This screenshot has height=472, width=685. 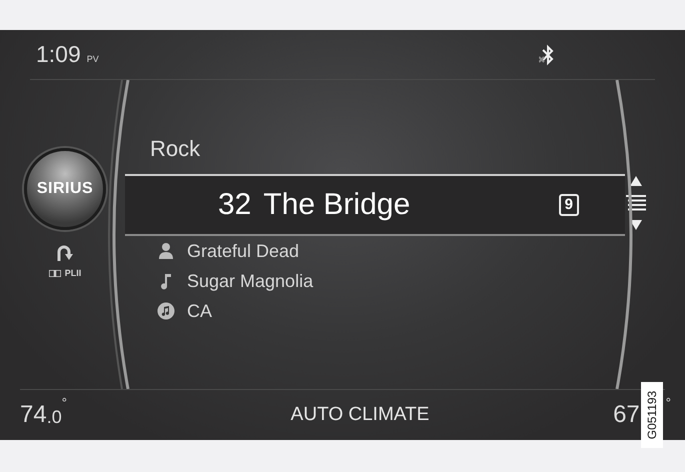 What do you see at coordinates (360, 415) in the screenshot?
I see `climate-mode: AUTO CLIMATE` at bounding box center [360, 415].